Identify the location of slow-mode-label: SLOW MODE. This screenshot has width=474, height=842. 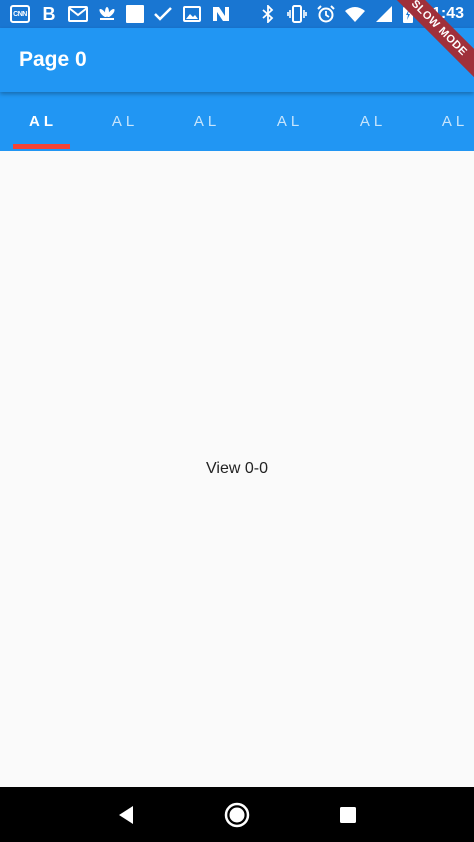
(429, 41).